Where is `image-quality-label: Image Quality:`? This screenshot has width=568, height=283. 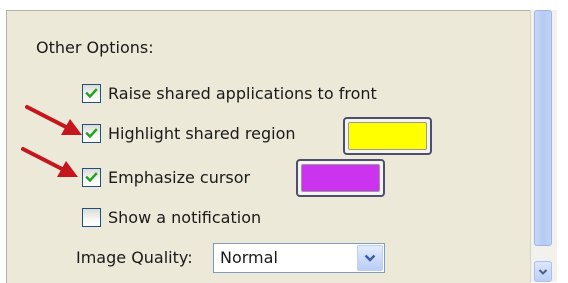
image-quality-label: Image Quality: is located at coordinates (134, 257).